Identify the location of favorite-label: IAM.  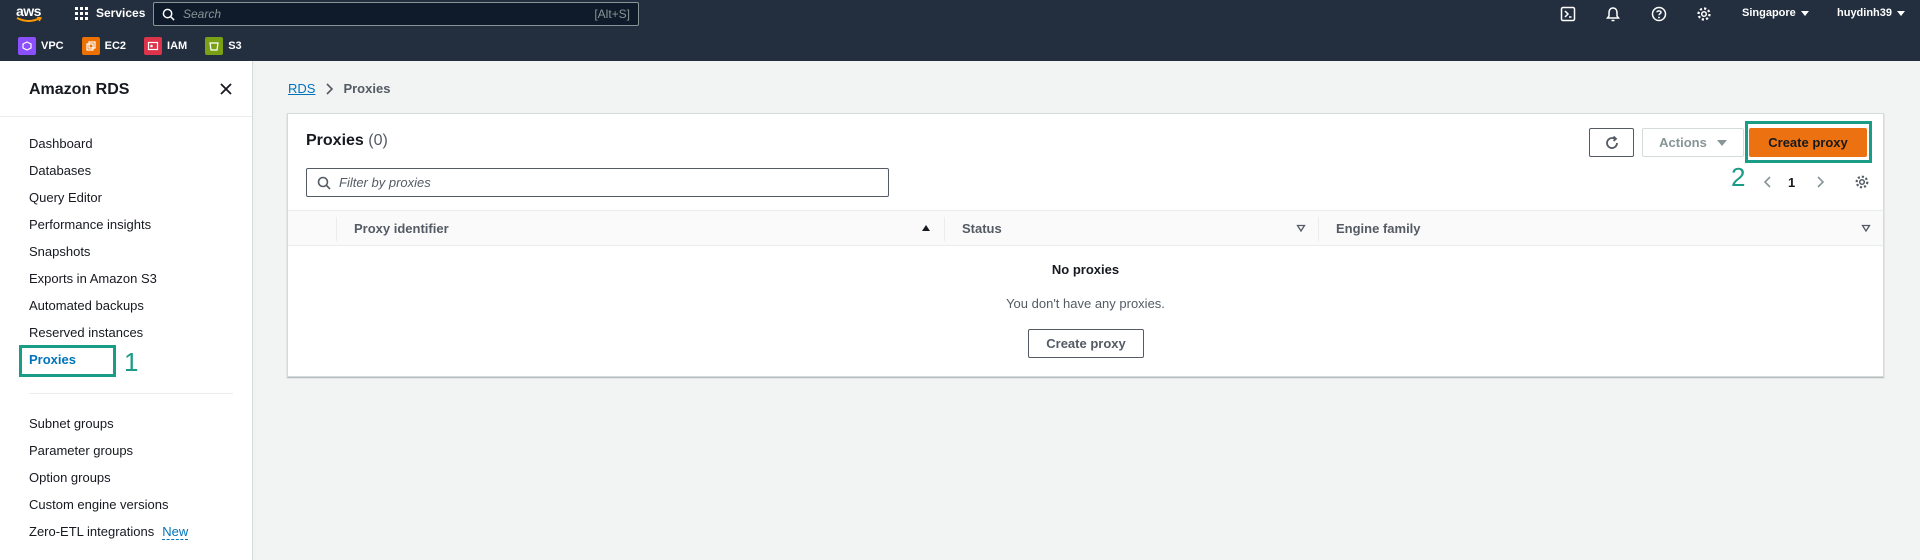
(177, 46).